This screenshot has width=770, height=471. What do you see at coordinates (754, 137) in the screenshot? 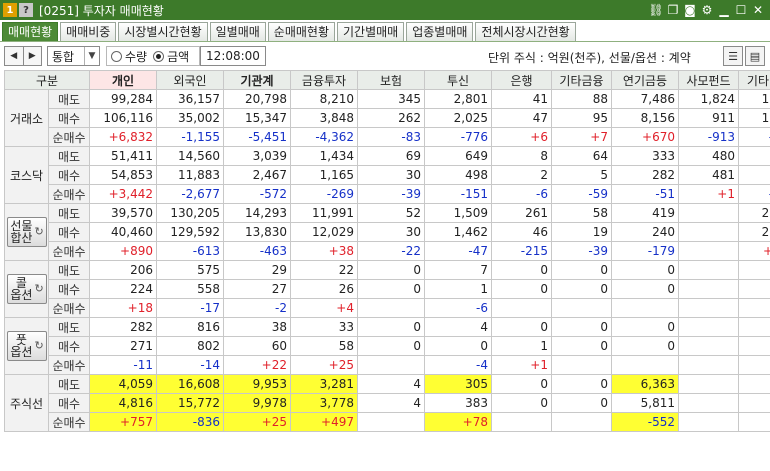
I see `value-cell: -234` at bounding box center [754, 137].